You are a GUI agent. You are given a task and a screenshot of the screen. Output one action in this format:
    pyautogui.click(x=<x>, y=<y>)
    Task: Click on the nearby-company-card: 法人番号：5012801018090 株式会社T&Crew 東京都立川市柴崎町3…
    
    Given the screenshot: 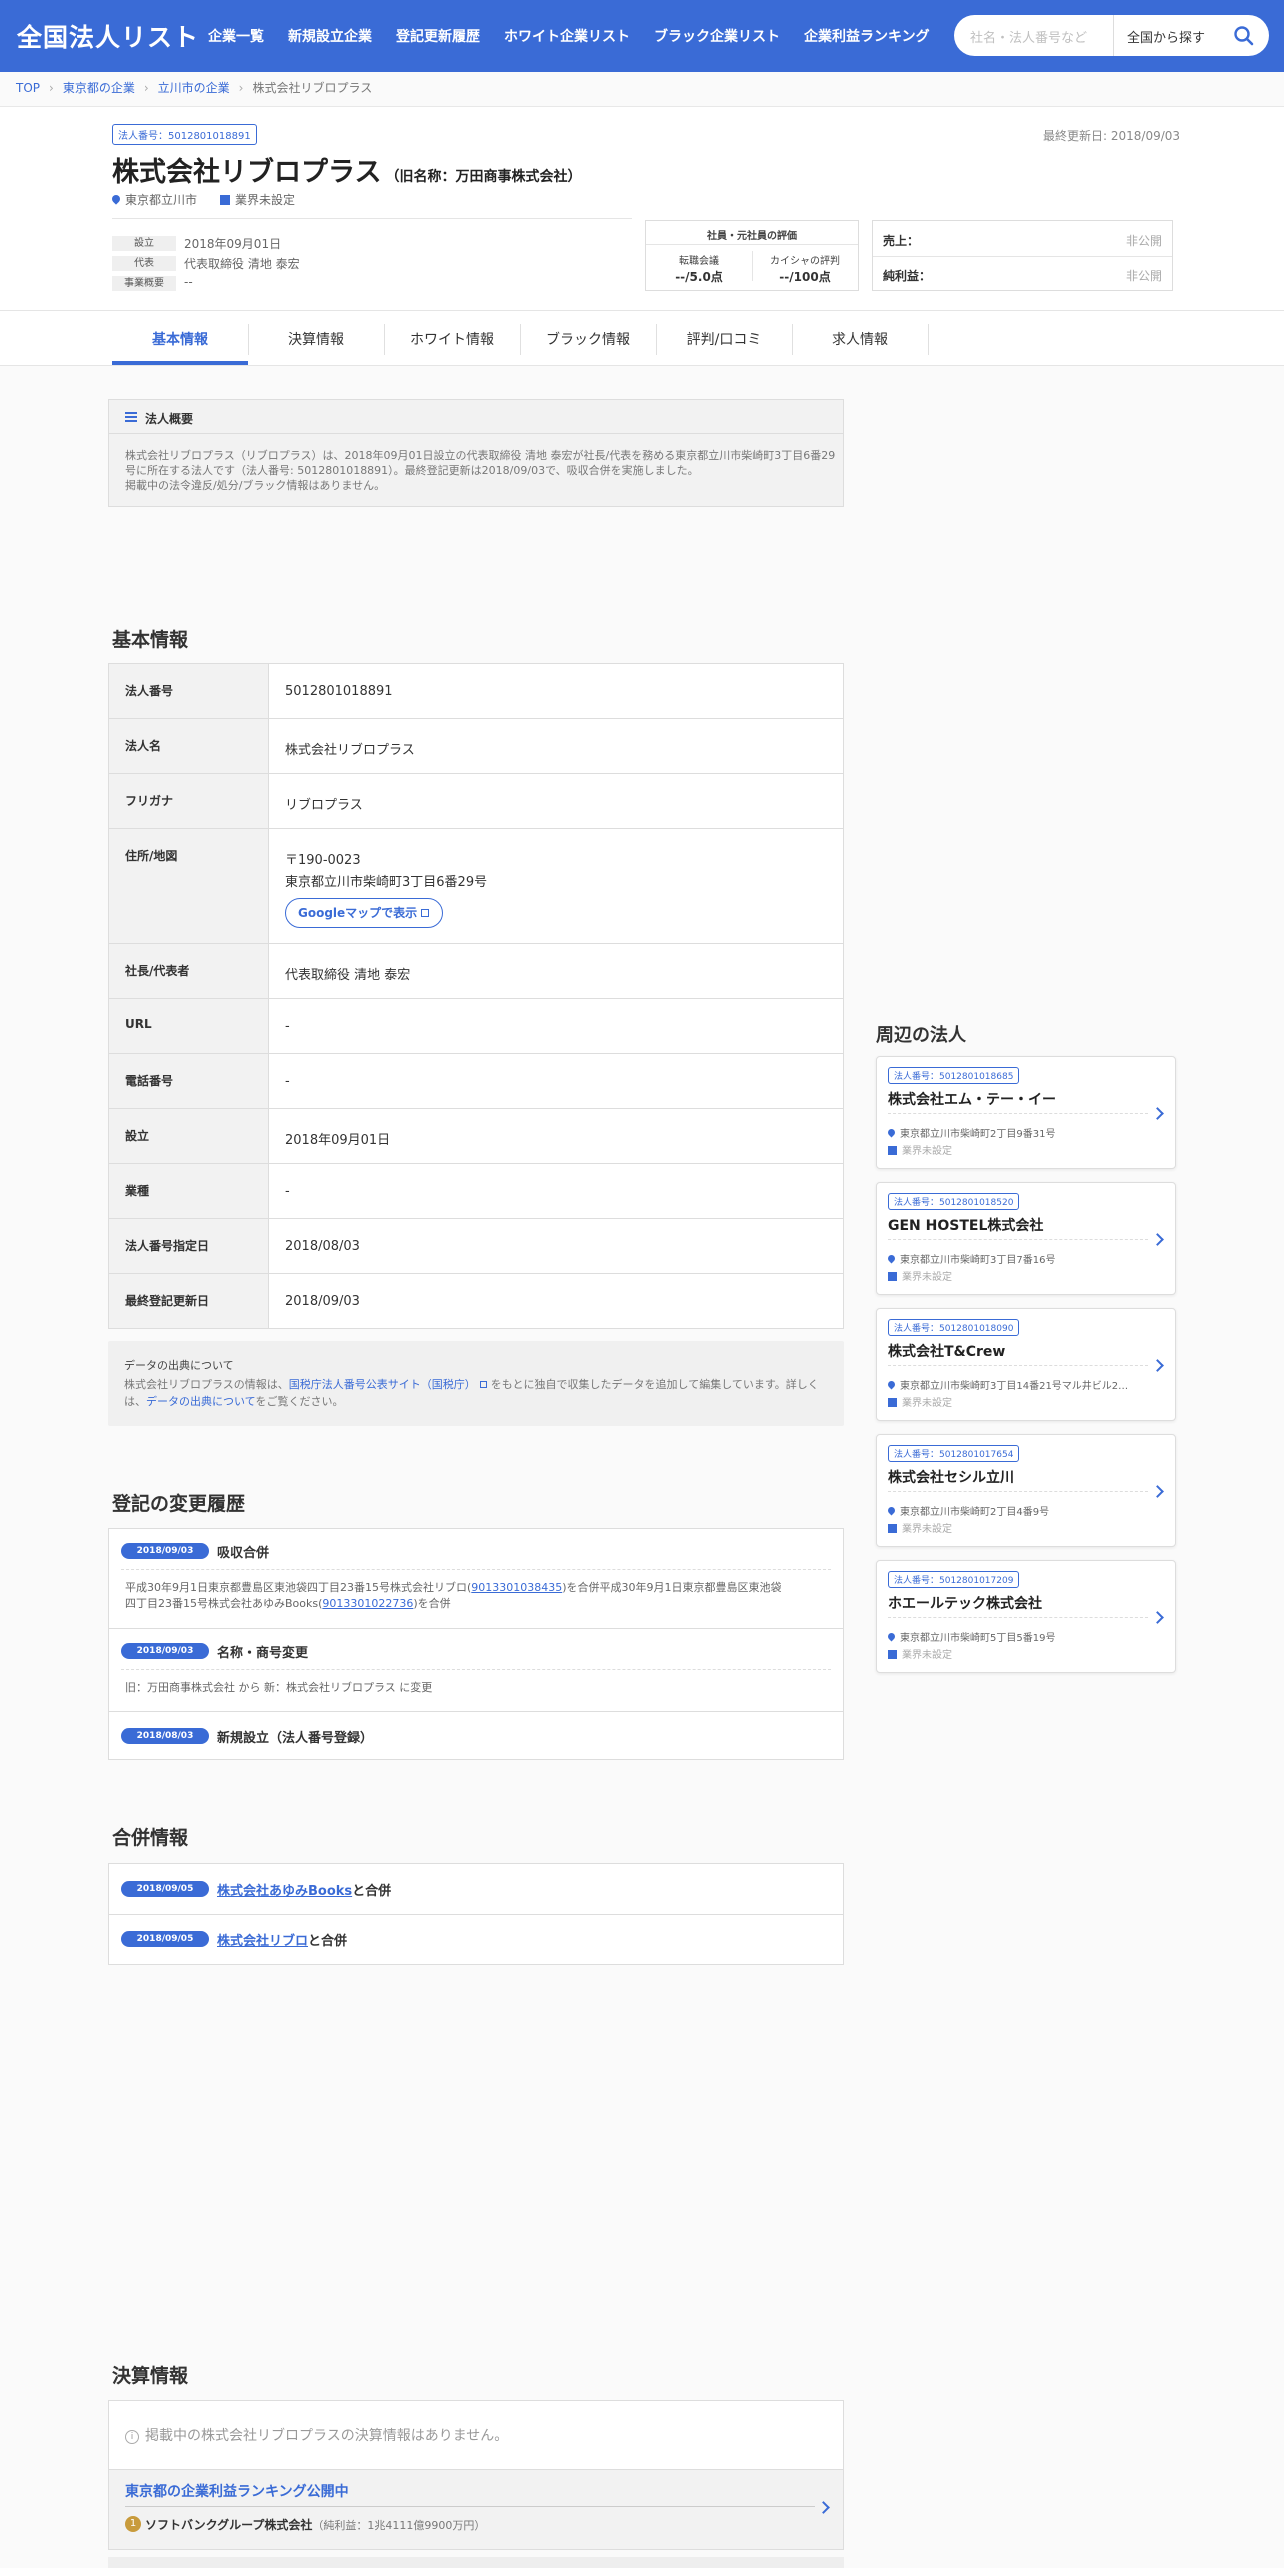 What is the action you would take?
    pyautogui.click(x=1026, y=1364)
    